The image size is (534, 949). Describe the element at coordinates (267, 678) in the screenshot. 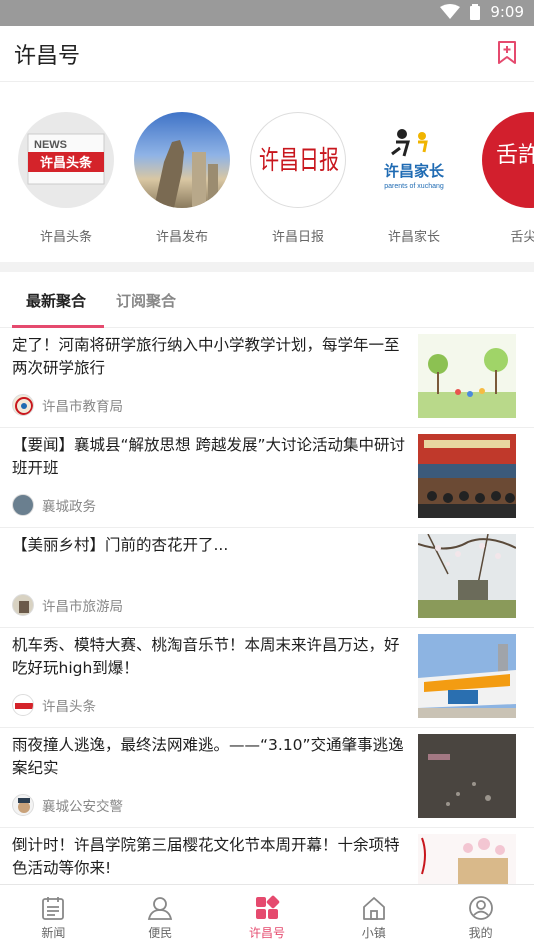

I see `list-item: 机车秀、模特大赛、桃淘音乐节！本周末来许昌万达，好吃好玩high到爆！ 许昌头条` at that location.